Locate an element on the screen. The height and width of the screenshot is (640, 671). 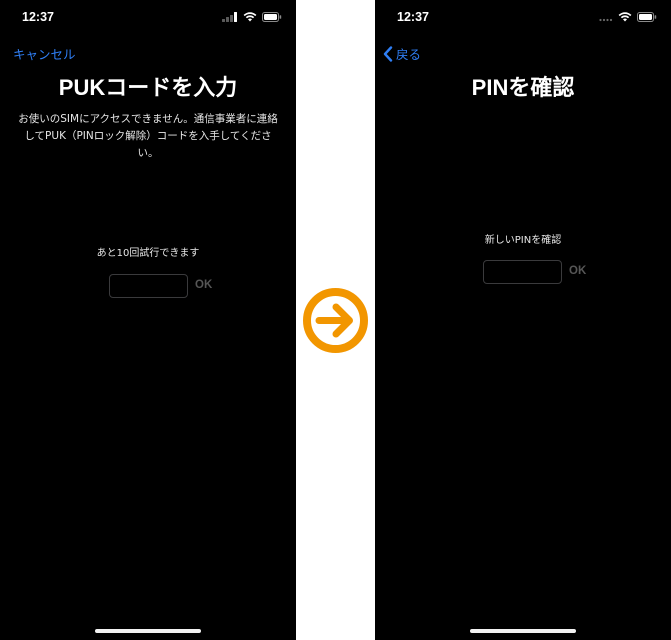
cellular-signal-icon is located at coordinates (229, 17).